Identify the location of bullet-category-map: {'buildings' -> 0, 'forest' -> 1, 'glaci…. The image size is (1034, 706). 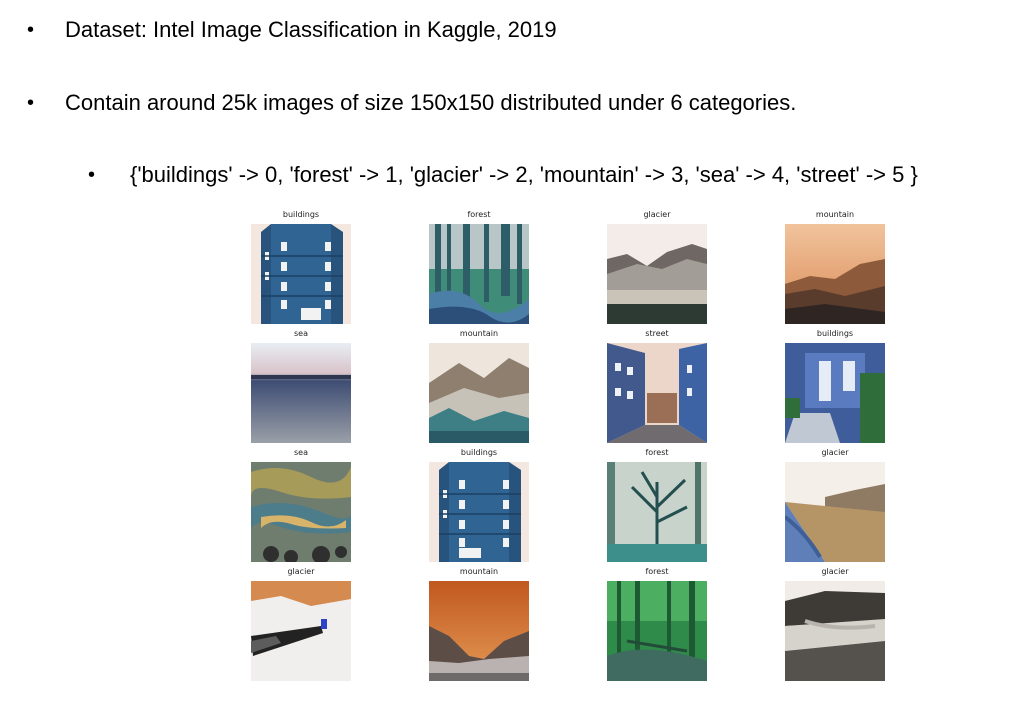
(524, 174).